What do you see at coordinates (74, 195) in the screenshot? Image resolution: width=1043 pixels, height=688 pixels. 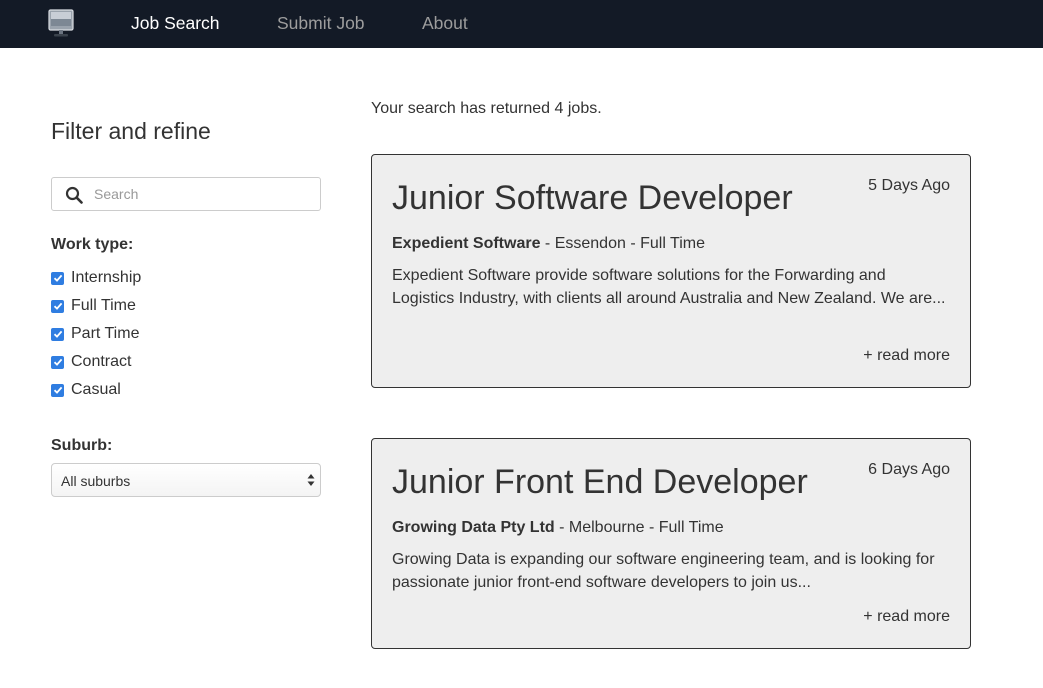 I see `search-icon` at bounding box center [74, 195].